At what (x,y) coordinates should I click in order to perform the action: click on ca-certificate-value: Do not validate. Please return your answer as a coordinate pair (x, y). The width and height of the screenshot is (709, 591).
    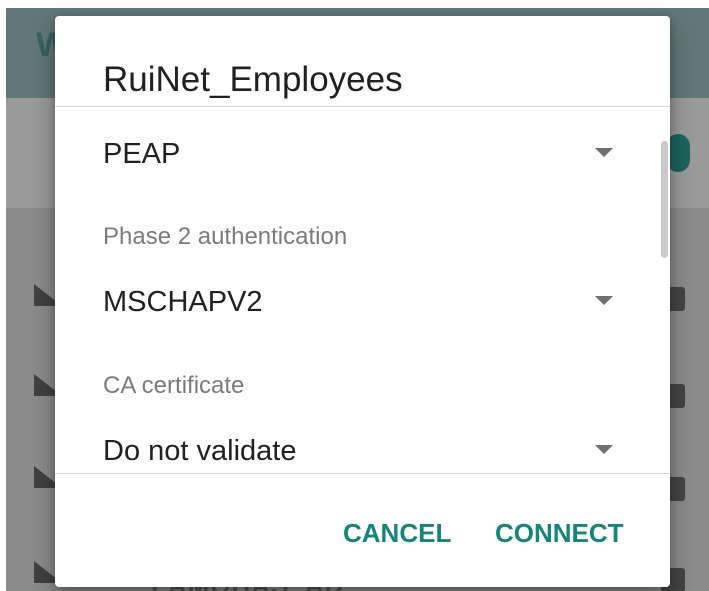
    Looking at the image, I should click on (200, 451).